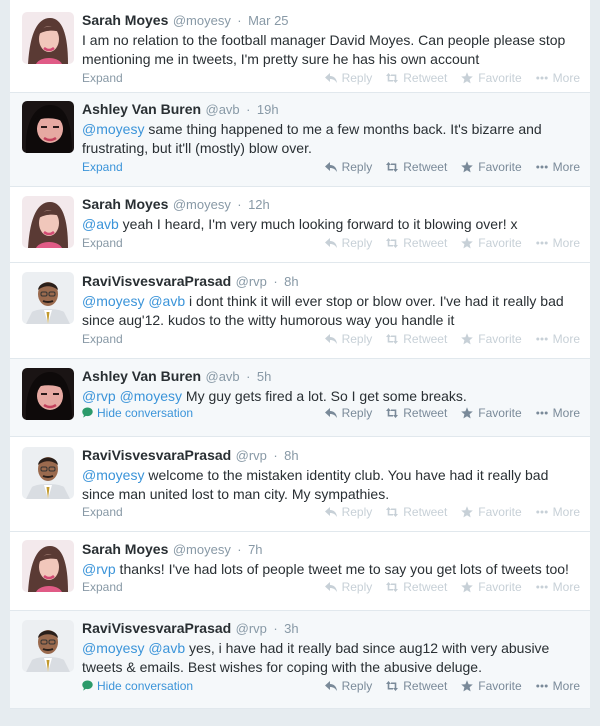  What do you see at coordinates (259, 204) in the screenshot?
I see `tweet-timestamp: 12h` at bounding box center [259, 204].